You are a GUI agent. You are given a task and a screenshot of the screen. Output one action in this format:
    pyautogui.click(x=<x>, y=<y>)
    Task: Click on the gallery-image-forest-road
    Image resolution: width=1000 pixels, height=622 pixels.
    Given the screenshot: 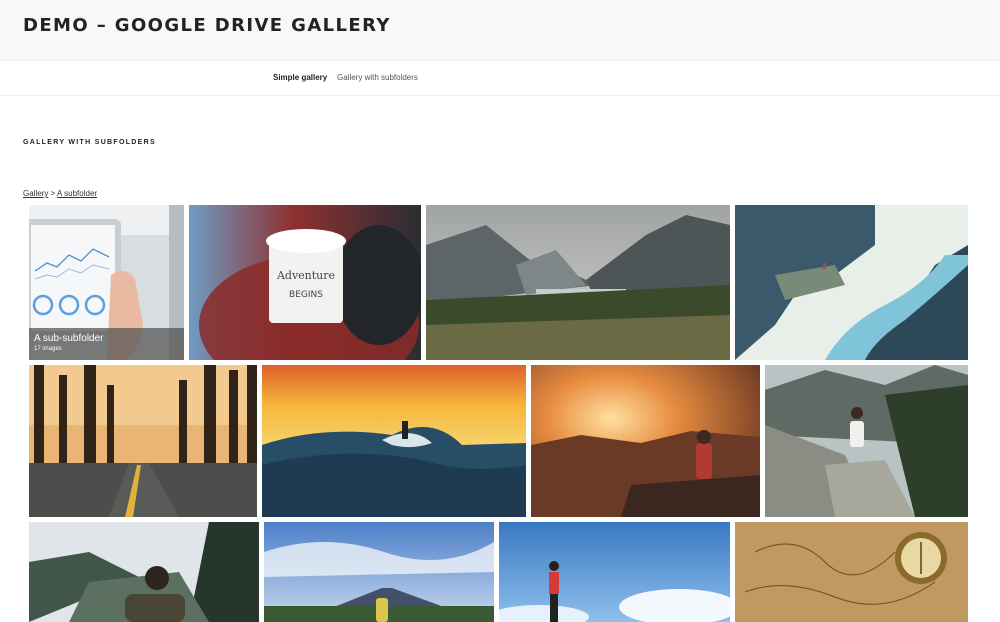 What is the action you would take?
    pyautogui.click(x=143, y=441)
    